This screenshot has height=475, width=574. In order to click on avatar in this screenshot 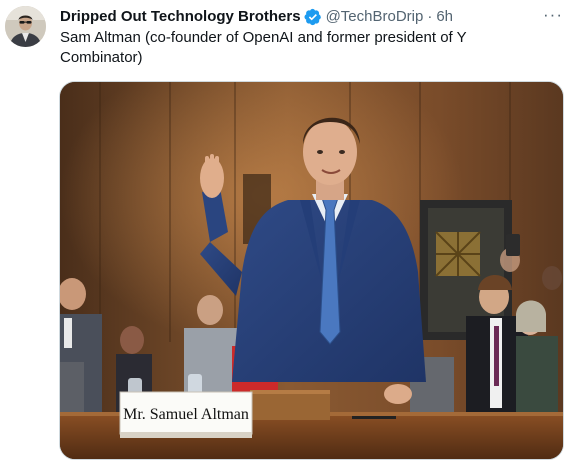, I will do `click(25, 26)`.